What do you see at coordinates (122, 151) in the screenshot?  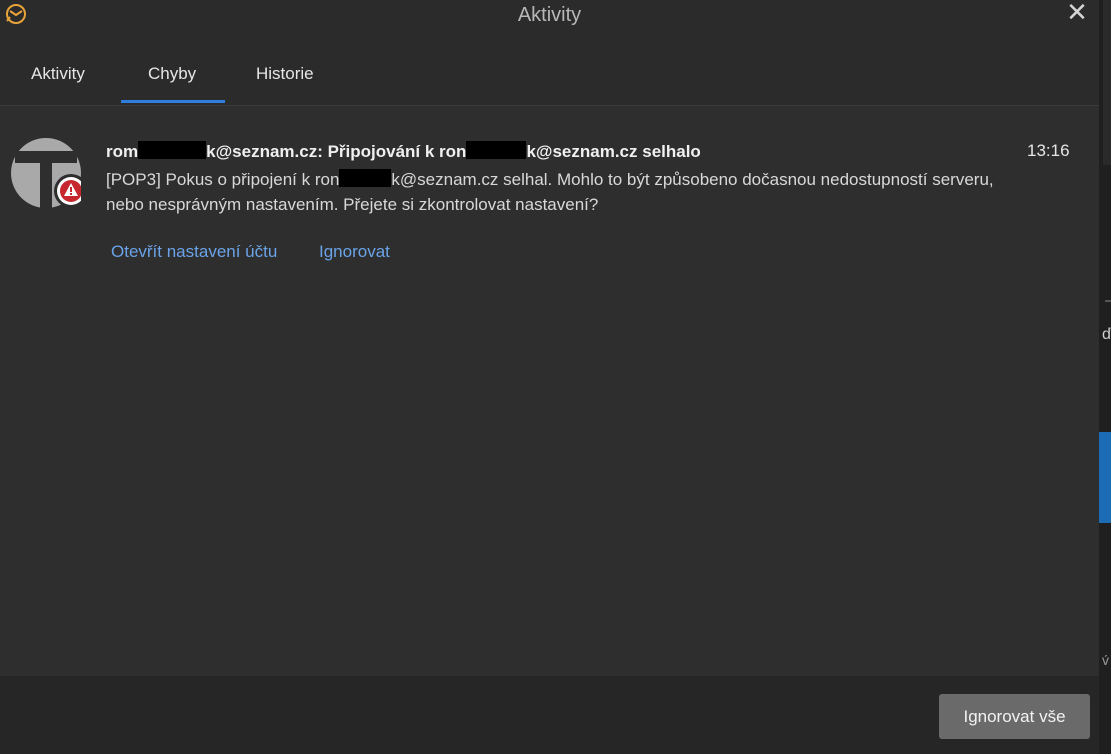 I see `message-title-part1: rom` at bounding box center [122, 151].